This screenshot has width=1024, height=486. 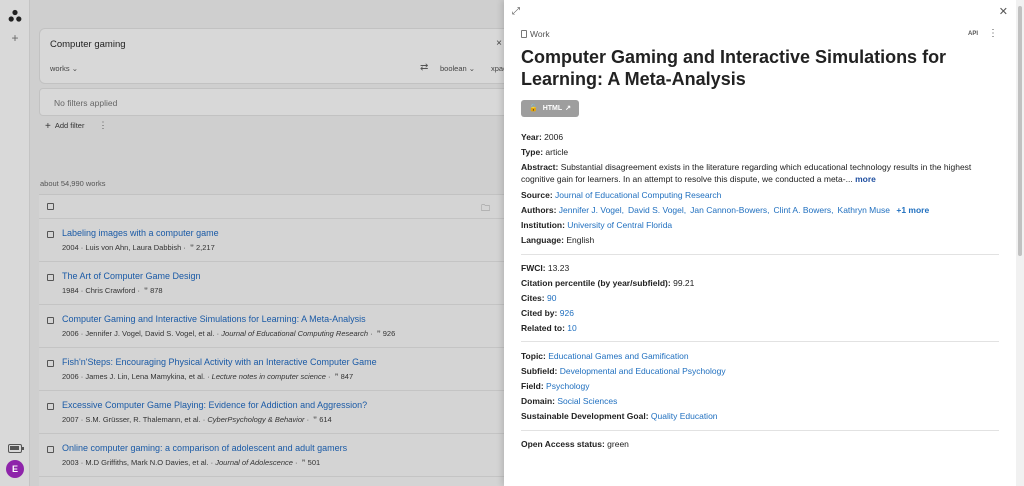 What do you see at coordinates (571, 328) in the screenshot?
I see `related-link: 10` at bounding box center [571, 328].